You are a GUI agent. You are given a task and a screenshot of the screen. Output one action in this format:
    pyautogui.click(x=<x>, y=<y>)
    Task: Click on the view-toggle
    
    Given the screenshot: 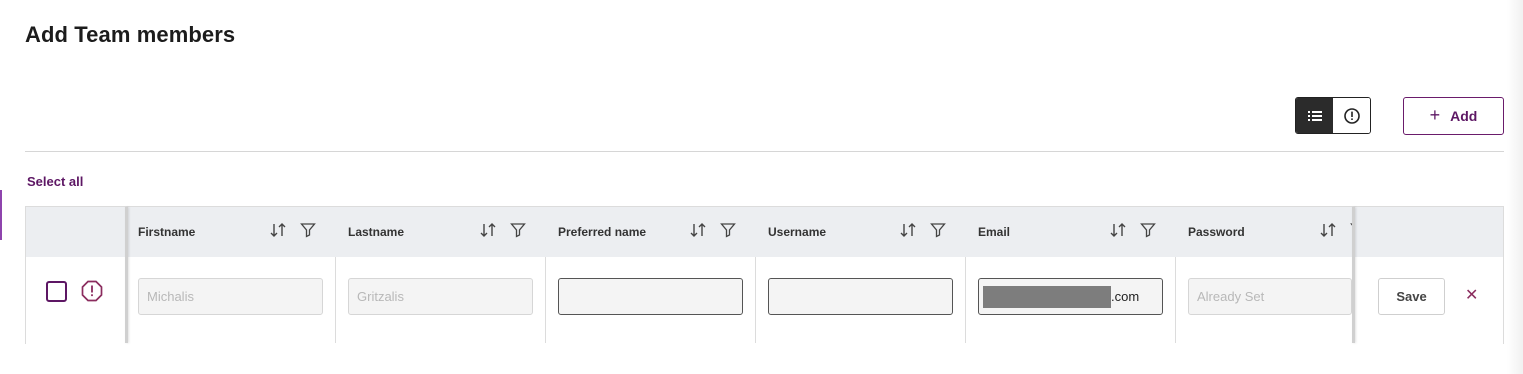 What is the action you would take?
    pyautogui.click(x=1333, y=115)
    